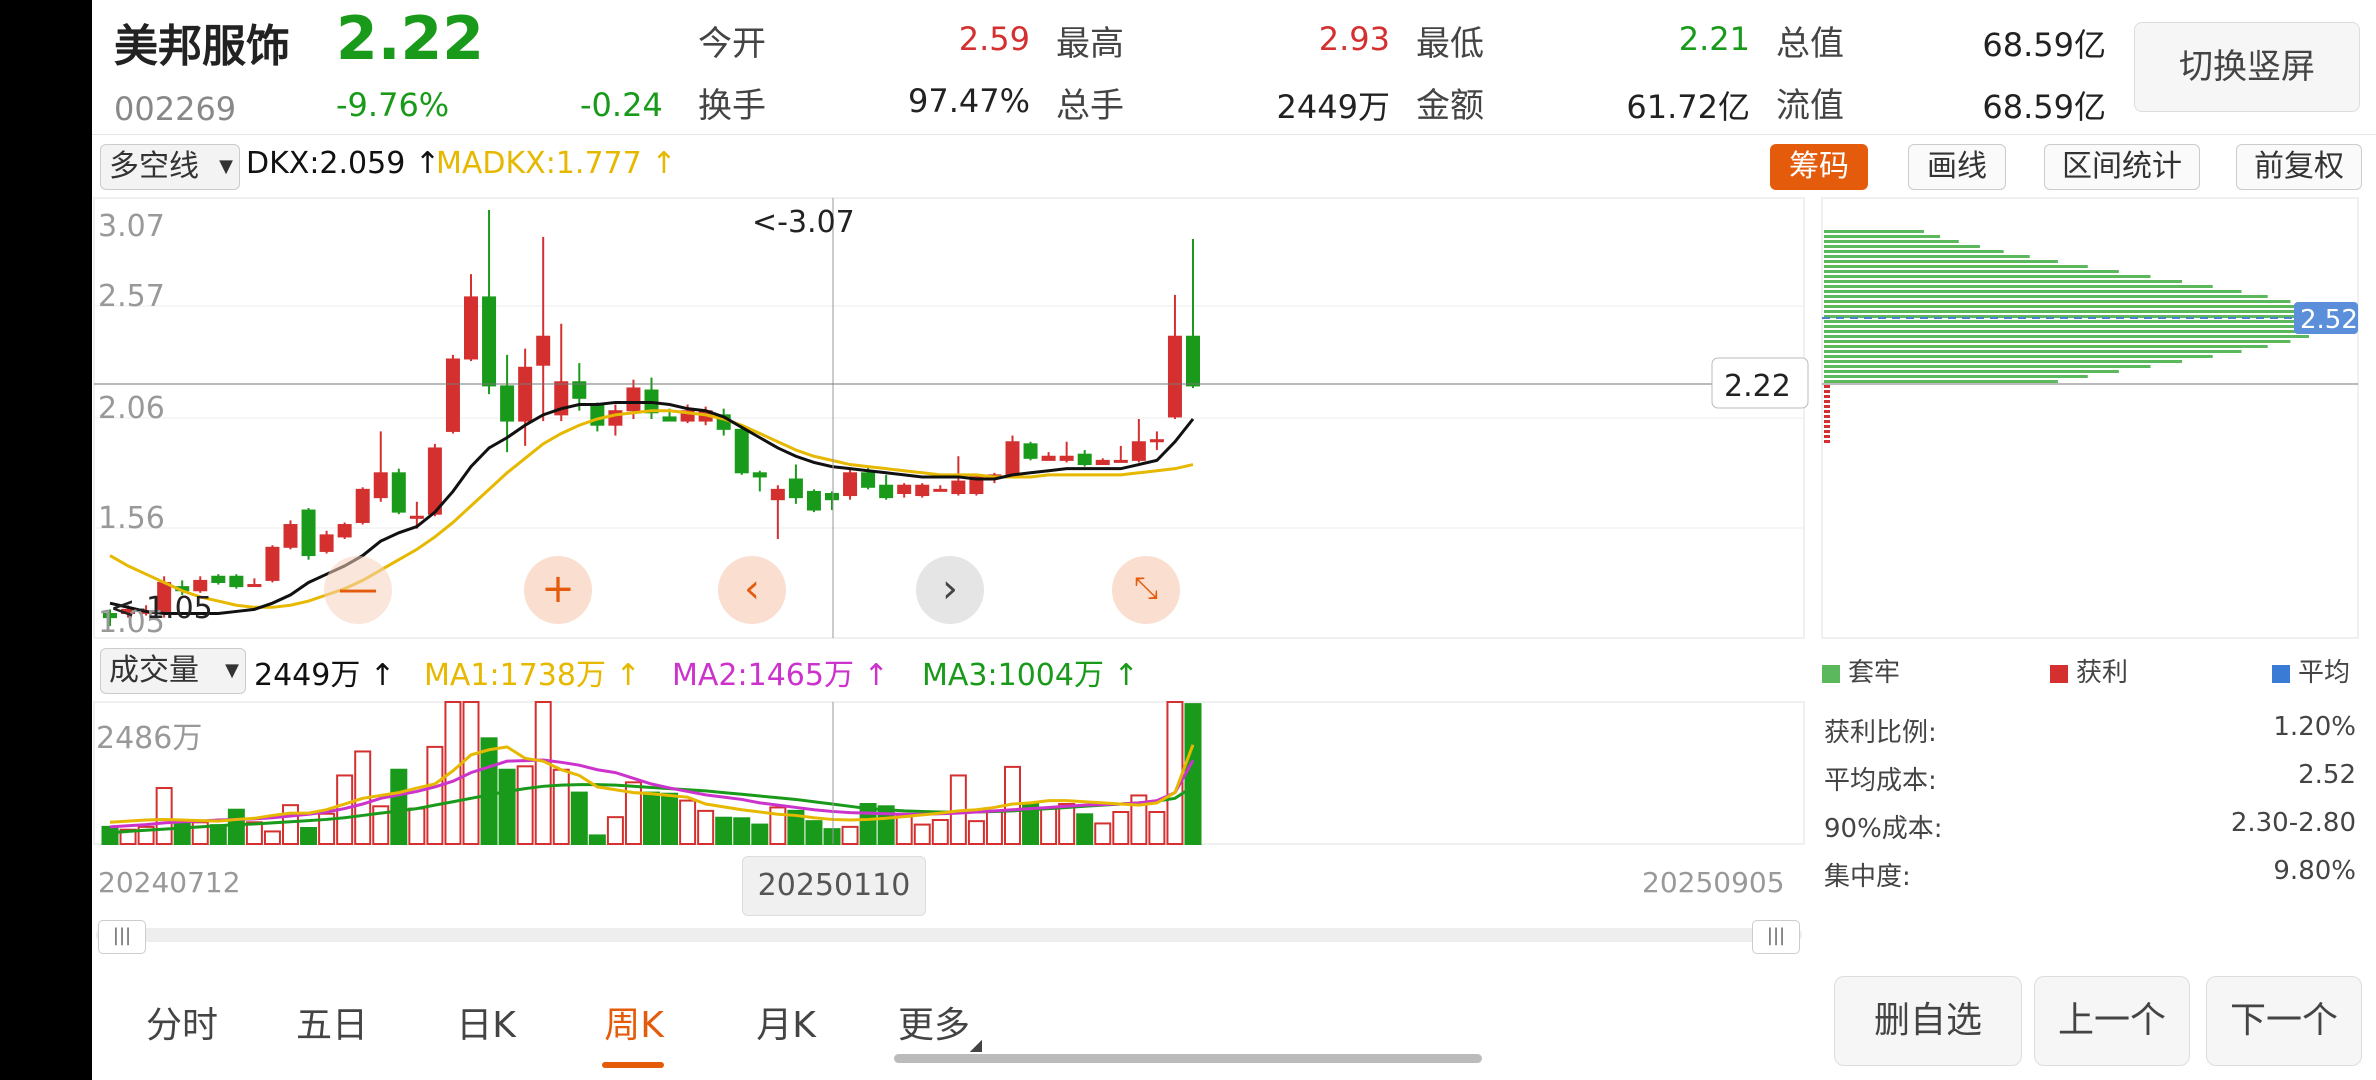 This screenshot has width=2376, height=1080. What do you see at coordinates (2311, 670) in the screenshot?
I see `legend-avg: 平均` at bounding box center [2311, 670].